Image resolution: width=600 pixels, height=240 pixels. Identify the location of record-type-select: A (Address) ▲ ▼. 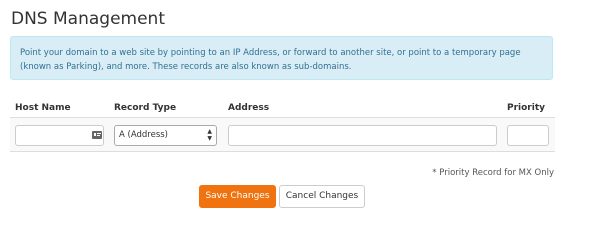
(165, 135).